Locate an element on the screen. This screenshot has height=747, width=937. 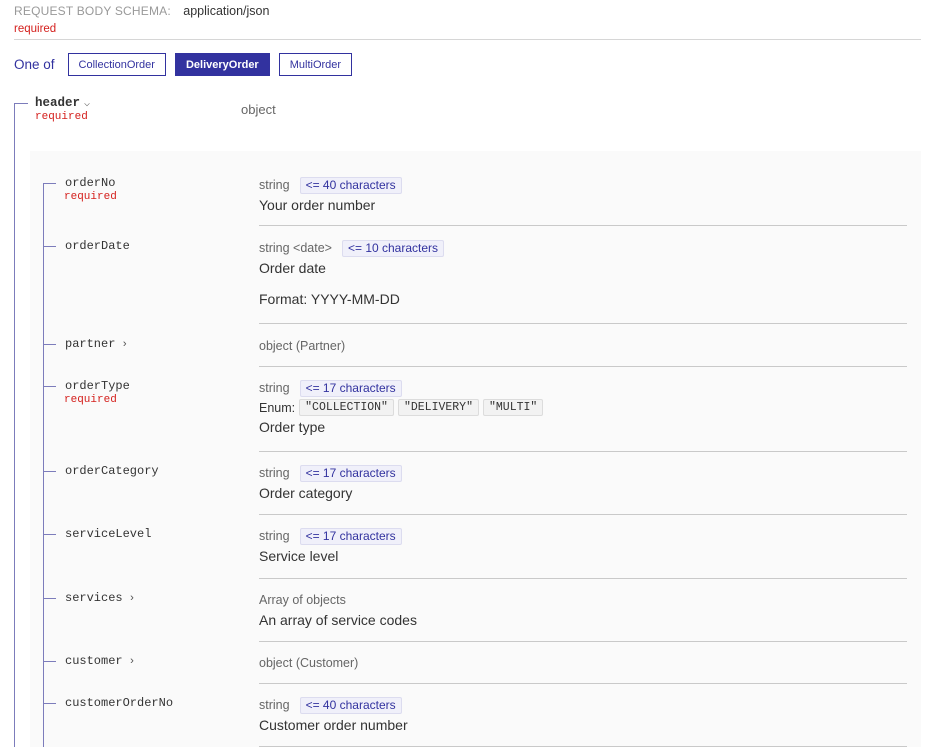
property-name-expandable: services › is located at coordinates (100, 598).